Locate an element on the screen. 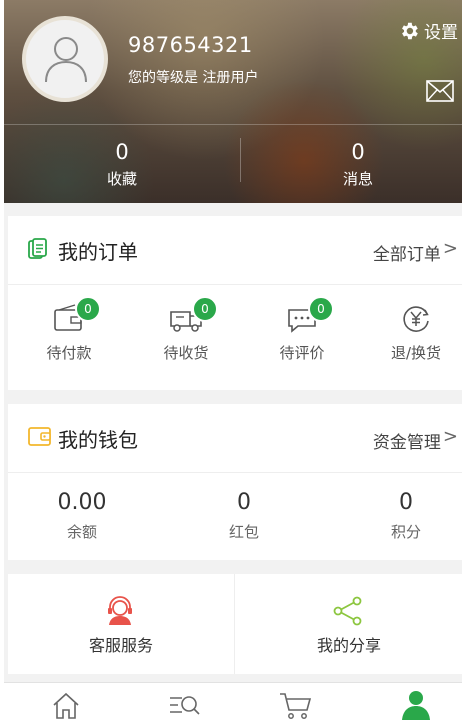  header-divider is located at coordinates (233, 124).